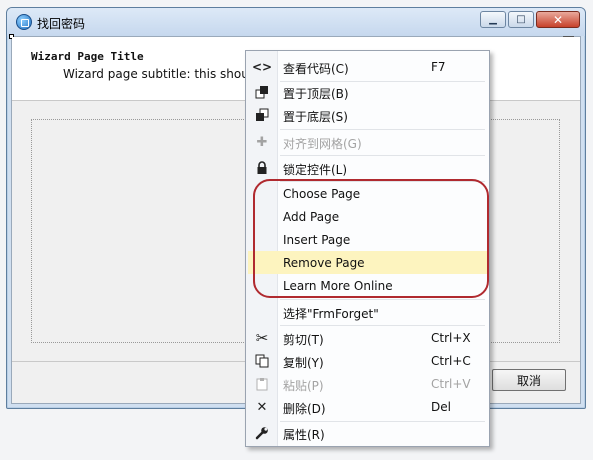  Describe the element at coordinates (367, 337) in the screenshot. I see `menu-item-cut: ✂ 剪切(T) Ctrl+X` at that location.